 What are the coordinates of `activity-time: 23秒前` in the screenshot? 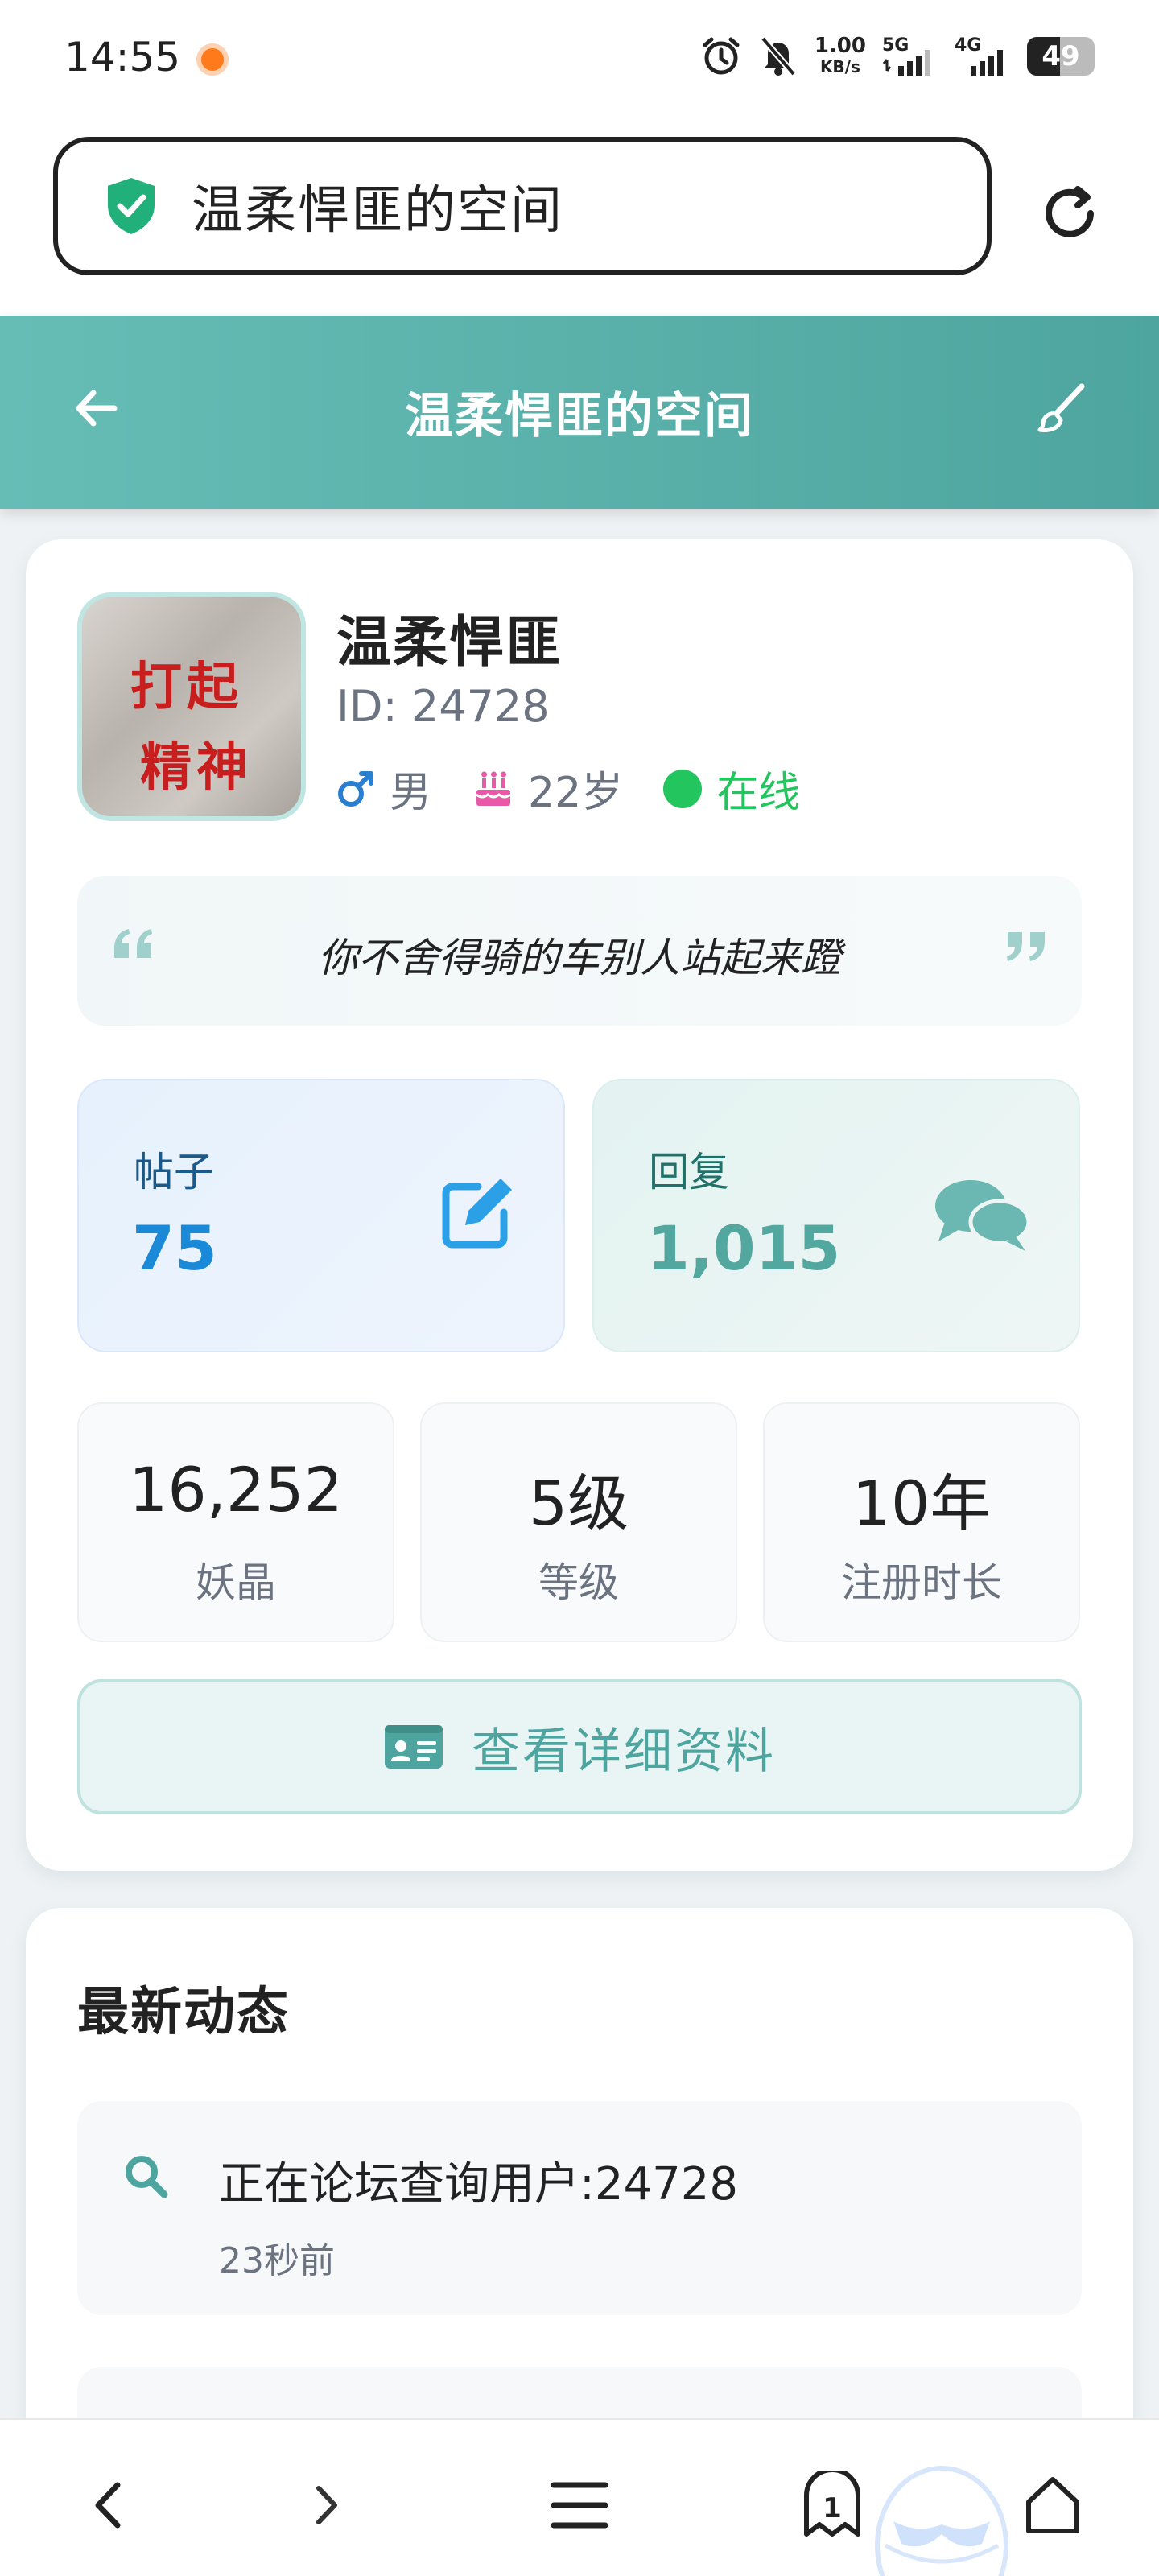 It's located at (277, 2260).